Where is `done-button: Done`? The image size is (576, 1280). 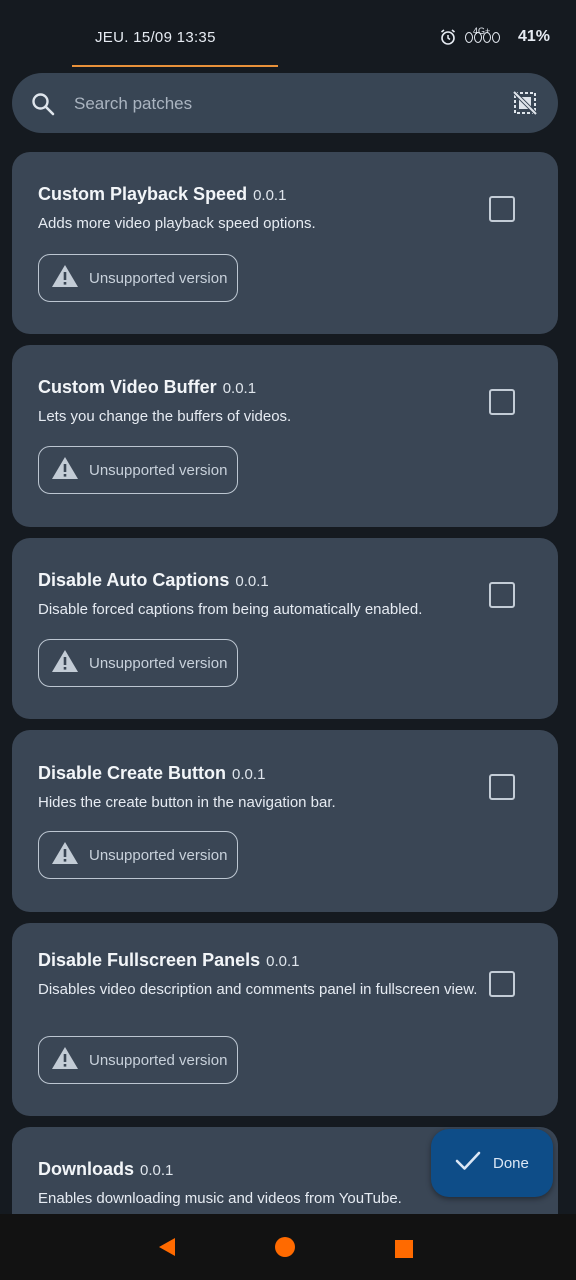 done-button: Done is located at coordinates (492, 1163).